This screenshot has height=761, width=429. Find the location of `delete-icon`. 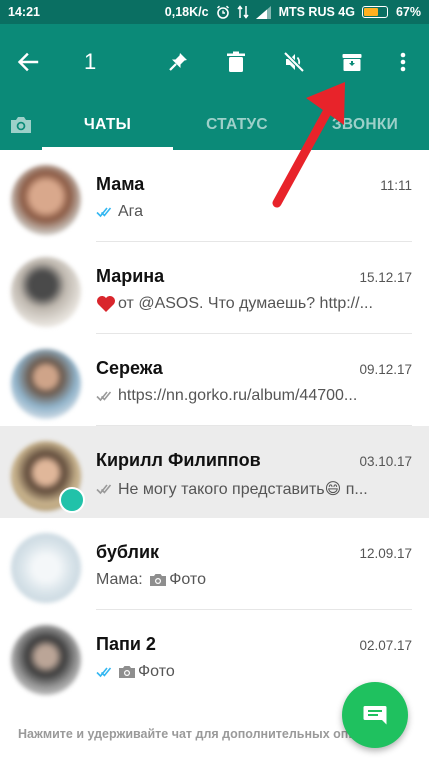

delete-icon is located at coordinates (236, 62).